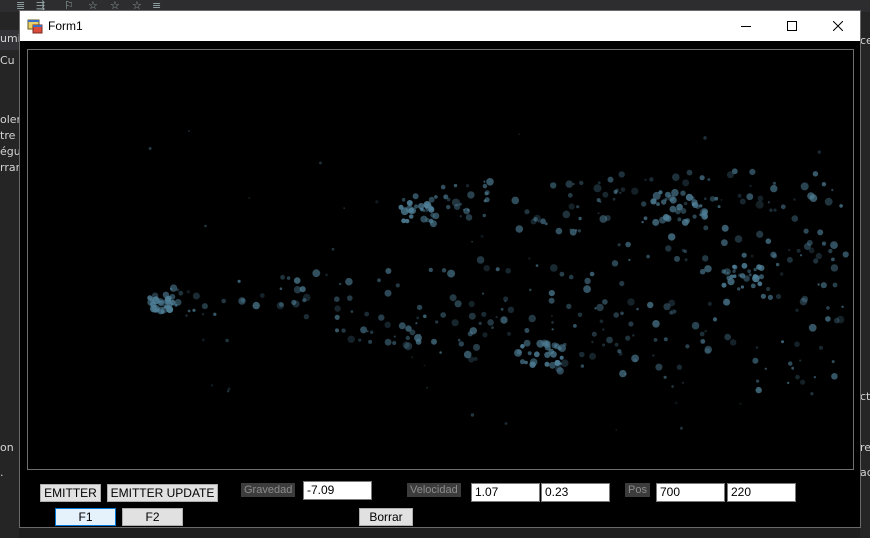 Image resolution: width=870 pixels, height=538 pixels. What do you see at coordinates (337, 490) in the screenshot?
I see `gravedad-input: -7.09` at bounding box center [337, 490].